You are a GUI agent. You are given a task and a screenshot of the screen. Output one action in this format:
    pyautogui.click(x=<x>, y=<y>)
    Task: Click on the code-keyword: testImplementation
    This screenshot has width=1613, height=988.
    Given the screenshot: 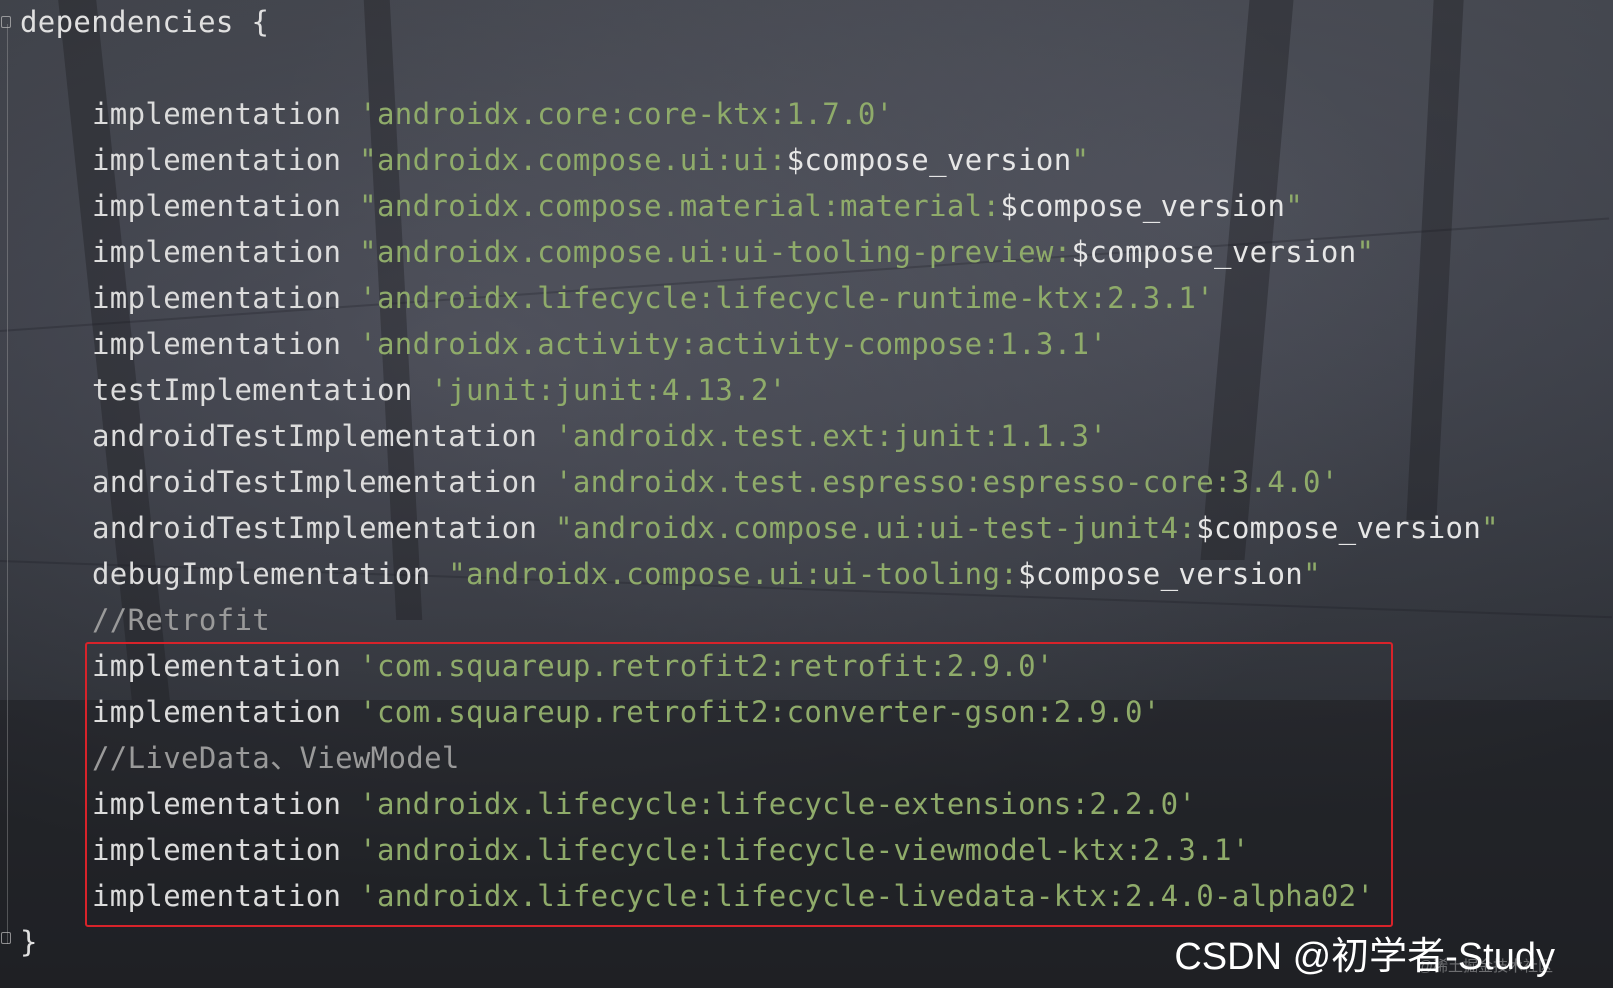 What is the action you would take?
    pyautogui.click(x=261, y=390)
    